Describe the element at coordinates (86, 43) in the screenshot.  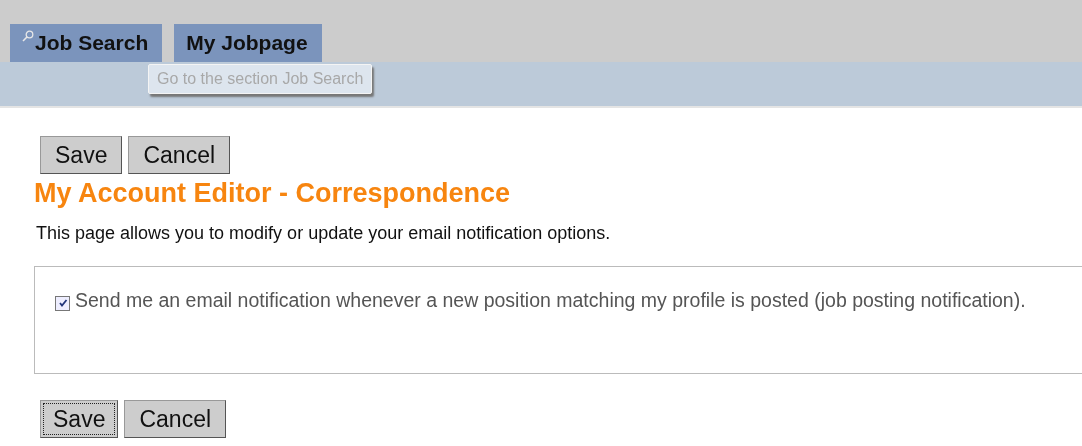
I see `nav-tab: Job Search` at that location.